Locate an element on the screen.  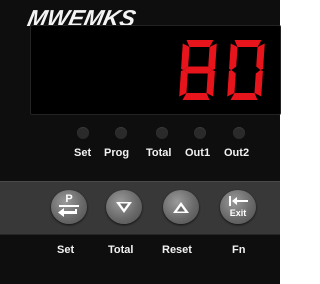
indicator-led-set is located at coordinates (83, 133).